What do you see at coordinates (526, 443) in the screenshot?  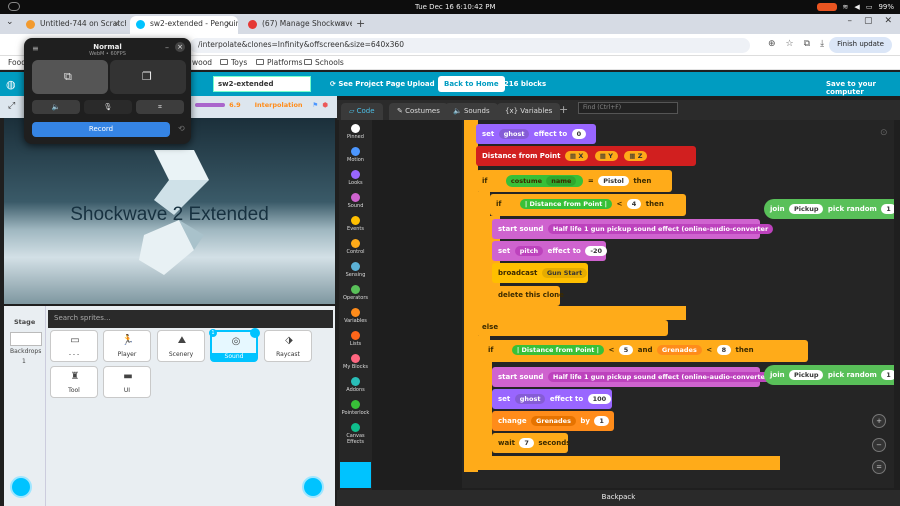 I see `value-input: 7` at bounding box center [526, 443].